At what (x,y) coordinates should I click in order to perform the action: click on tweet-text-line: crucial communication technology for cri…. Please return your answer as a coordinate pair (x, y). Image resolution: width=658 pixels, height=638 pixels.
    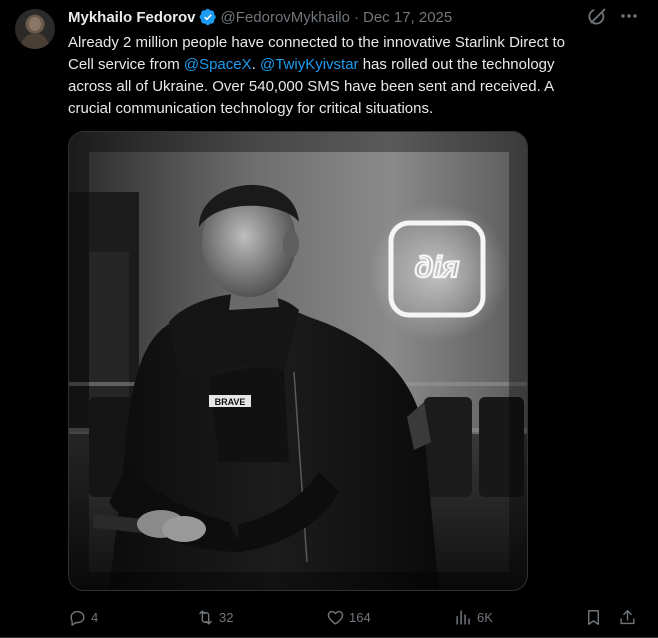
    Looking at the image, I should click on (251, 108).